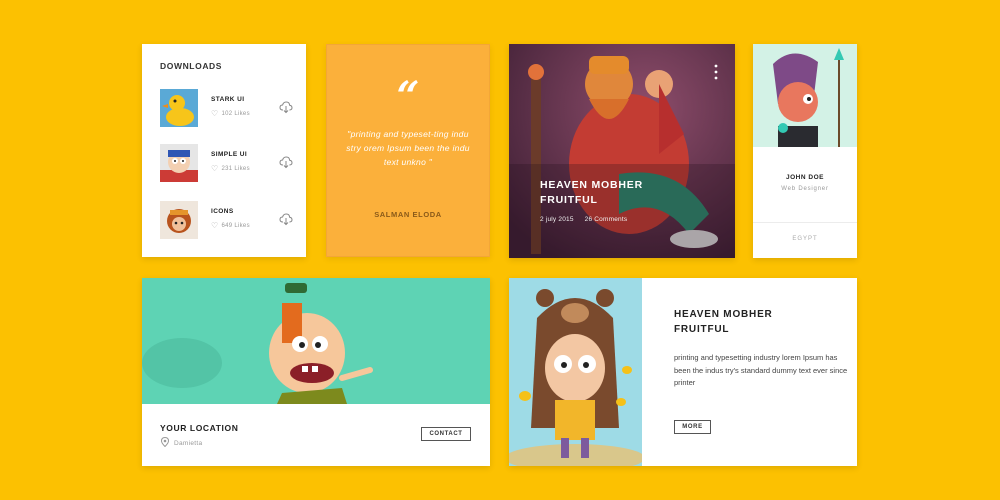 The width and height of the screenshot is (1000, 500). Describe the element at coordinates (229, 154) in the screenshot. I see `download-item-name: SIMPLE UI` at that location.